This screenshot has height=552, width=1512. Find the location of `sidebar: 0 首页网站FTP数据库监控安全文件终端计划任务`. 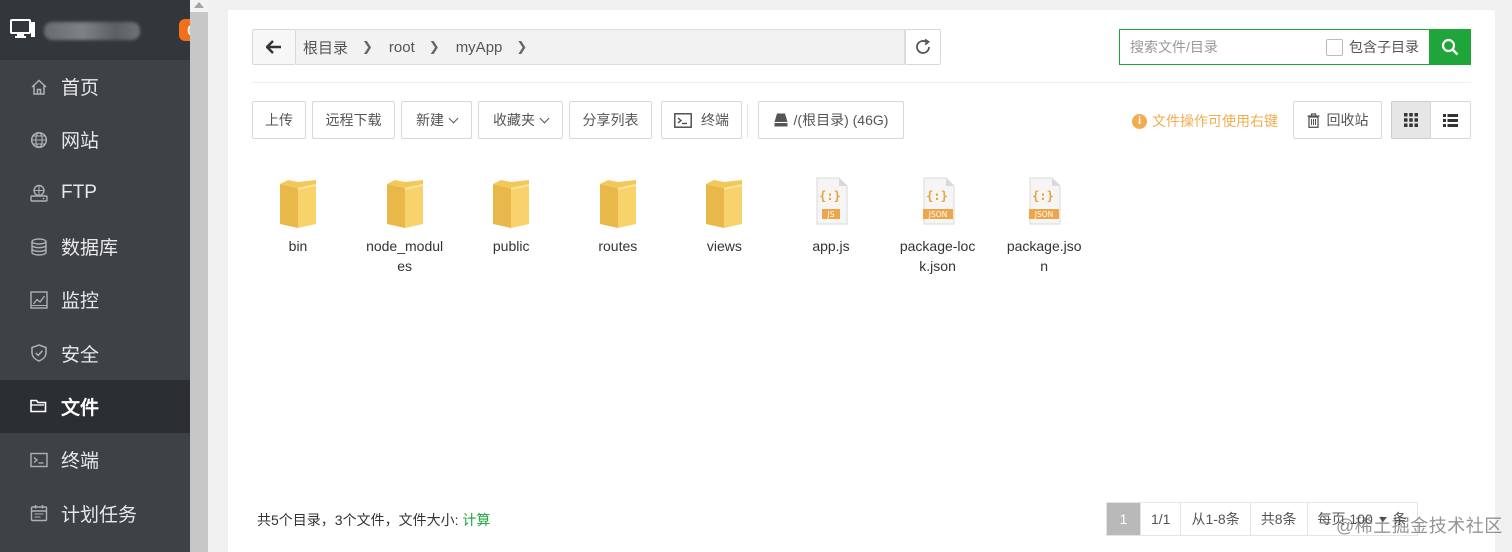

sidebar: 0 首页网站FTP数据库监控安全文件终端计划任务 is located at coordinates (101, 276).